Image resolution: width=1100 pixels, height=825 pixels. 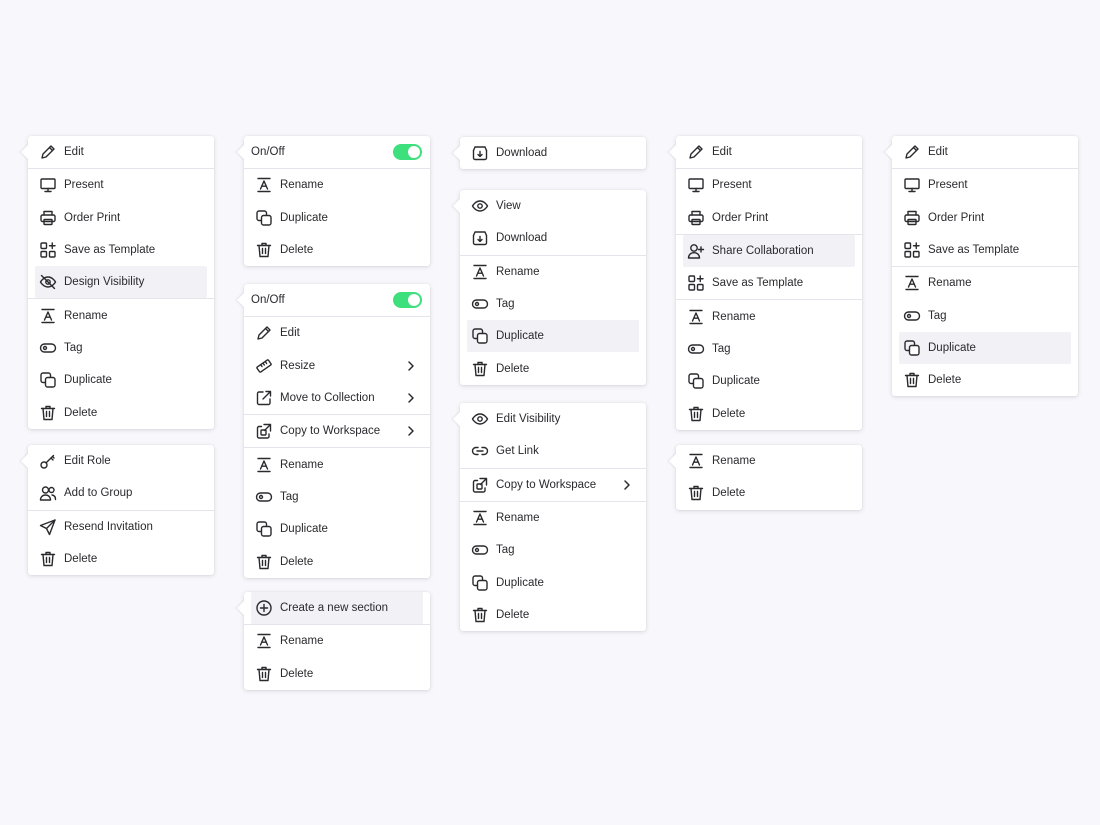 What do you see at coordinates (912, 316) in the screenshot?
I see `tag-icon` at bounding box center [912, 316].